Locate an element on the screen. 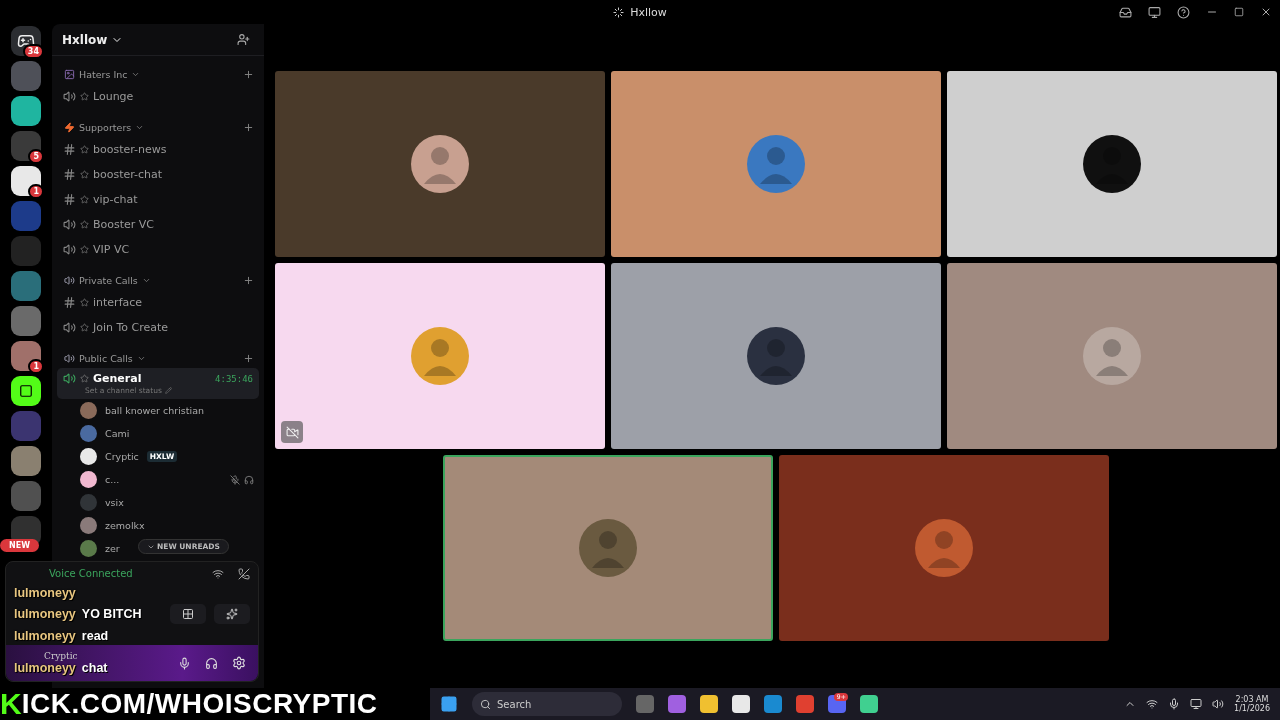 Image resolution: width=1280 pixels, height=720 pixels. banner-text: ICK.COM/WHOISCRYPTIC is located at coordinates (199, 704).